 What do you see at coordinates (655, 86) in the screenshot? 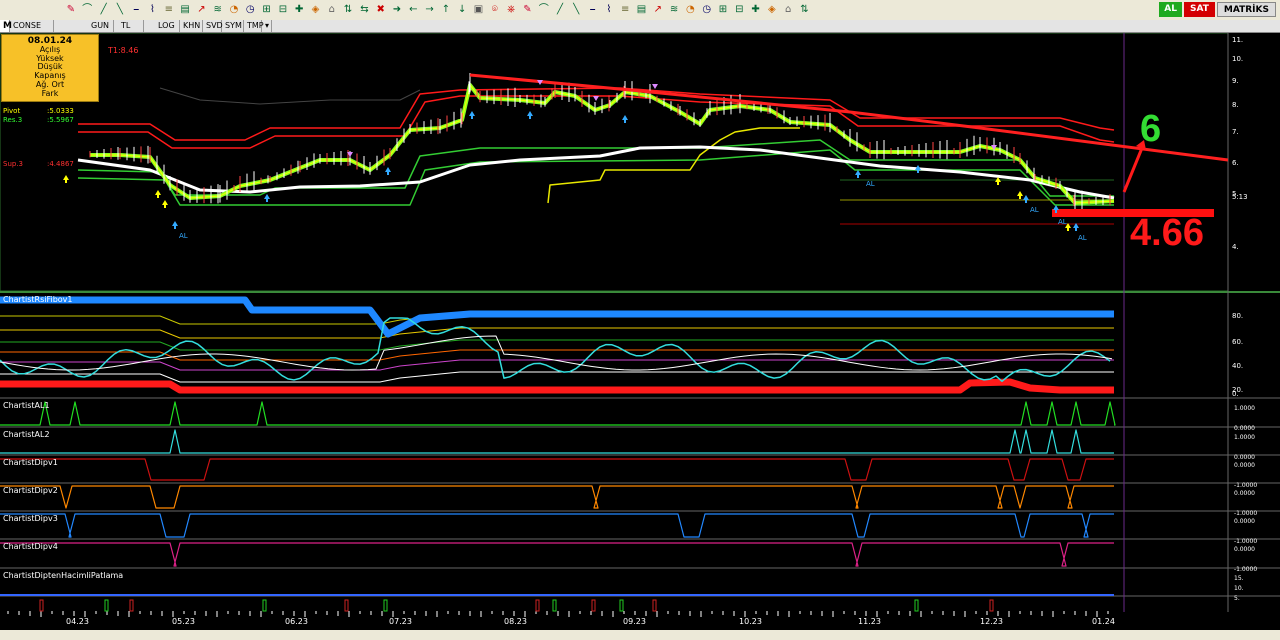
I see `sell-arrow-icon` at bounding box center [655, 86].